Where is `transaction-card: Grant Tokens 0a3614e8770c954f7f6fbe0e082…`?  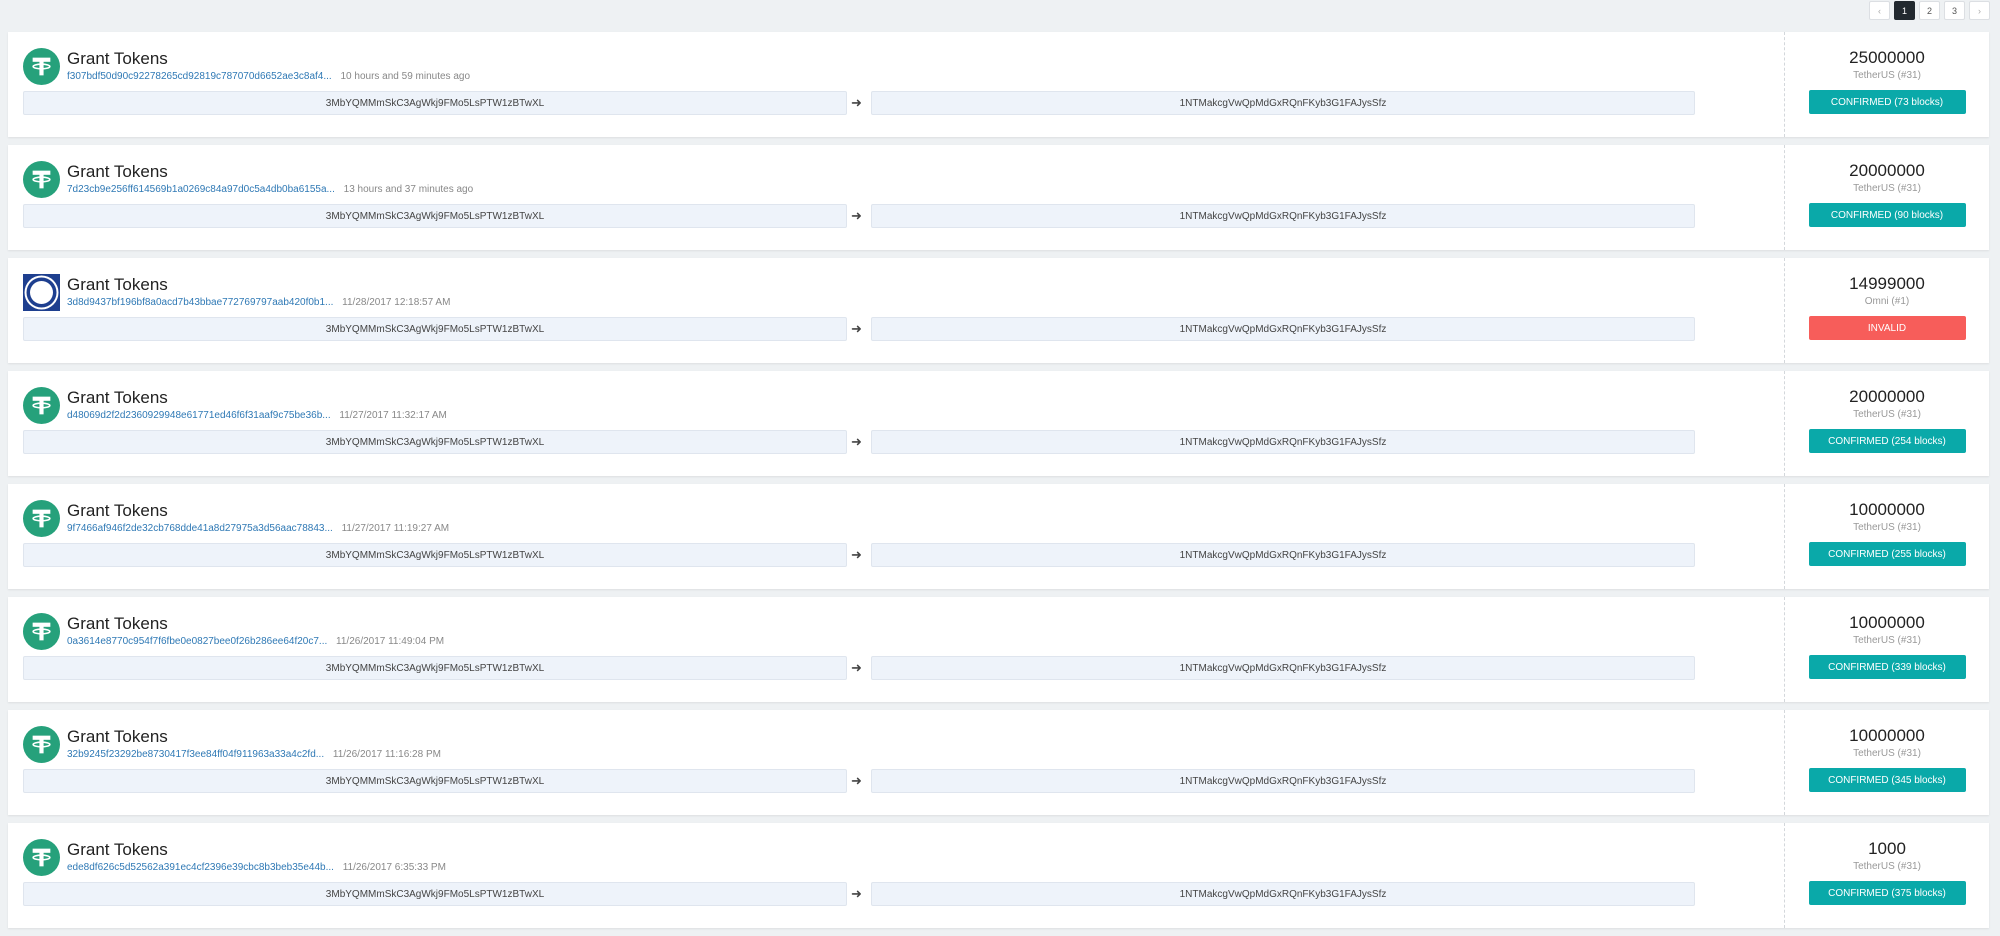
transaction-card: Grant Tokens 0a3614e8770c954f7f6fbe0e082… is located at coordinates (998, 649).